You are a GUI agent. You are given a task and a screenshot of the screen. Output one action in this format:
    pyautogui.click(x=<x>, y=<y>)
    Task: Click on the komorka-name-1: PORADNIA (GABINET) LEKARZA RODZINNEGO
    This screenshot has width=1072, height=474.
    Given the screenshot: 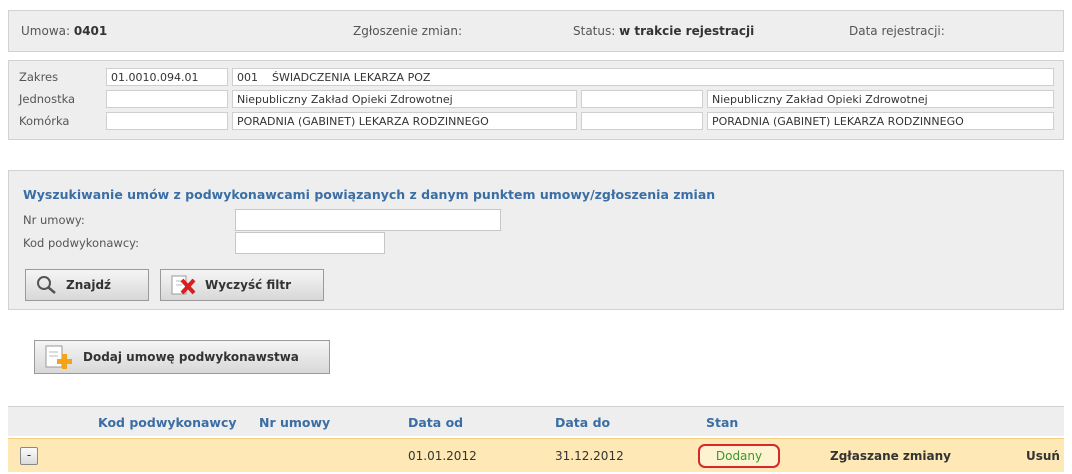 What is the action you would take?
    pyautogui.click(x=404, y=121)
    